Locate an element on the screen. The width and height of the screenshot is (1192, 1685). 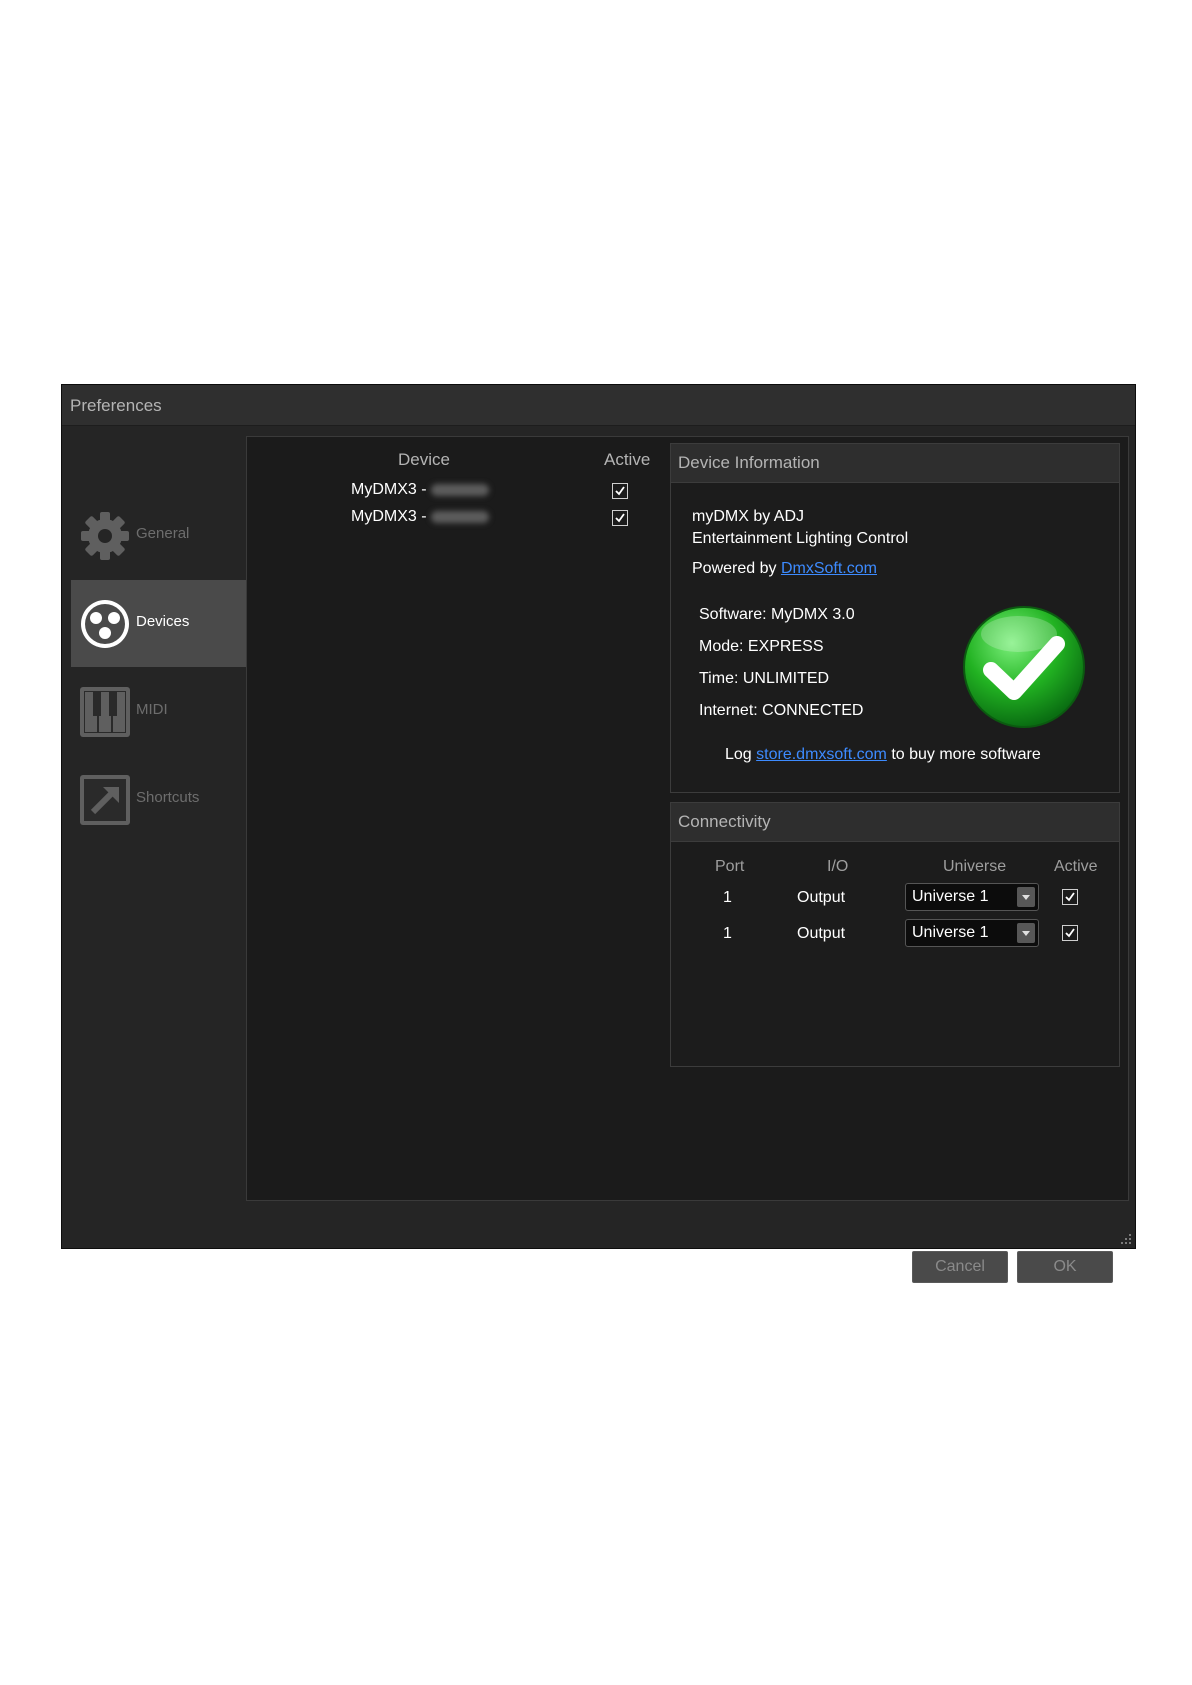
sidebar-item-label: Shortcuts is located at coordinates (168, 797).